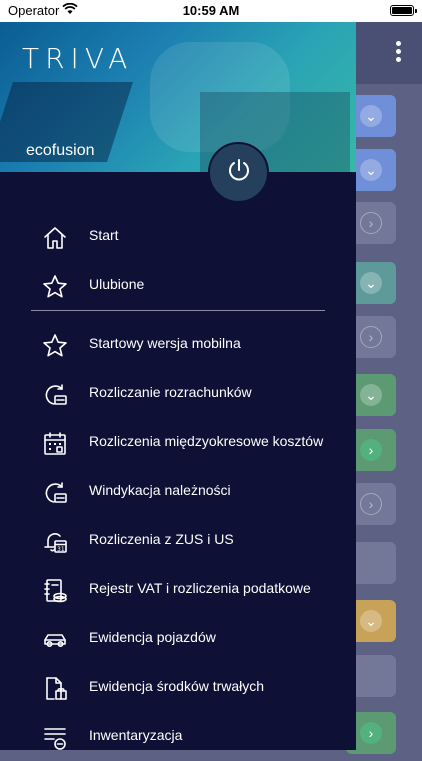  What do you see at coordinates (104, 235) in the screenshot?
I see `menu-item-label: Start` at bounding box center [104, 235].